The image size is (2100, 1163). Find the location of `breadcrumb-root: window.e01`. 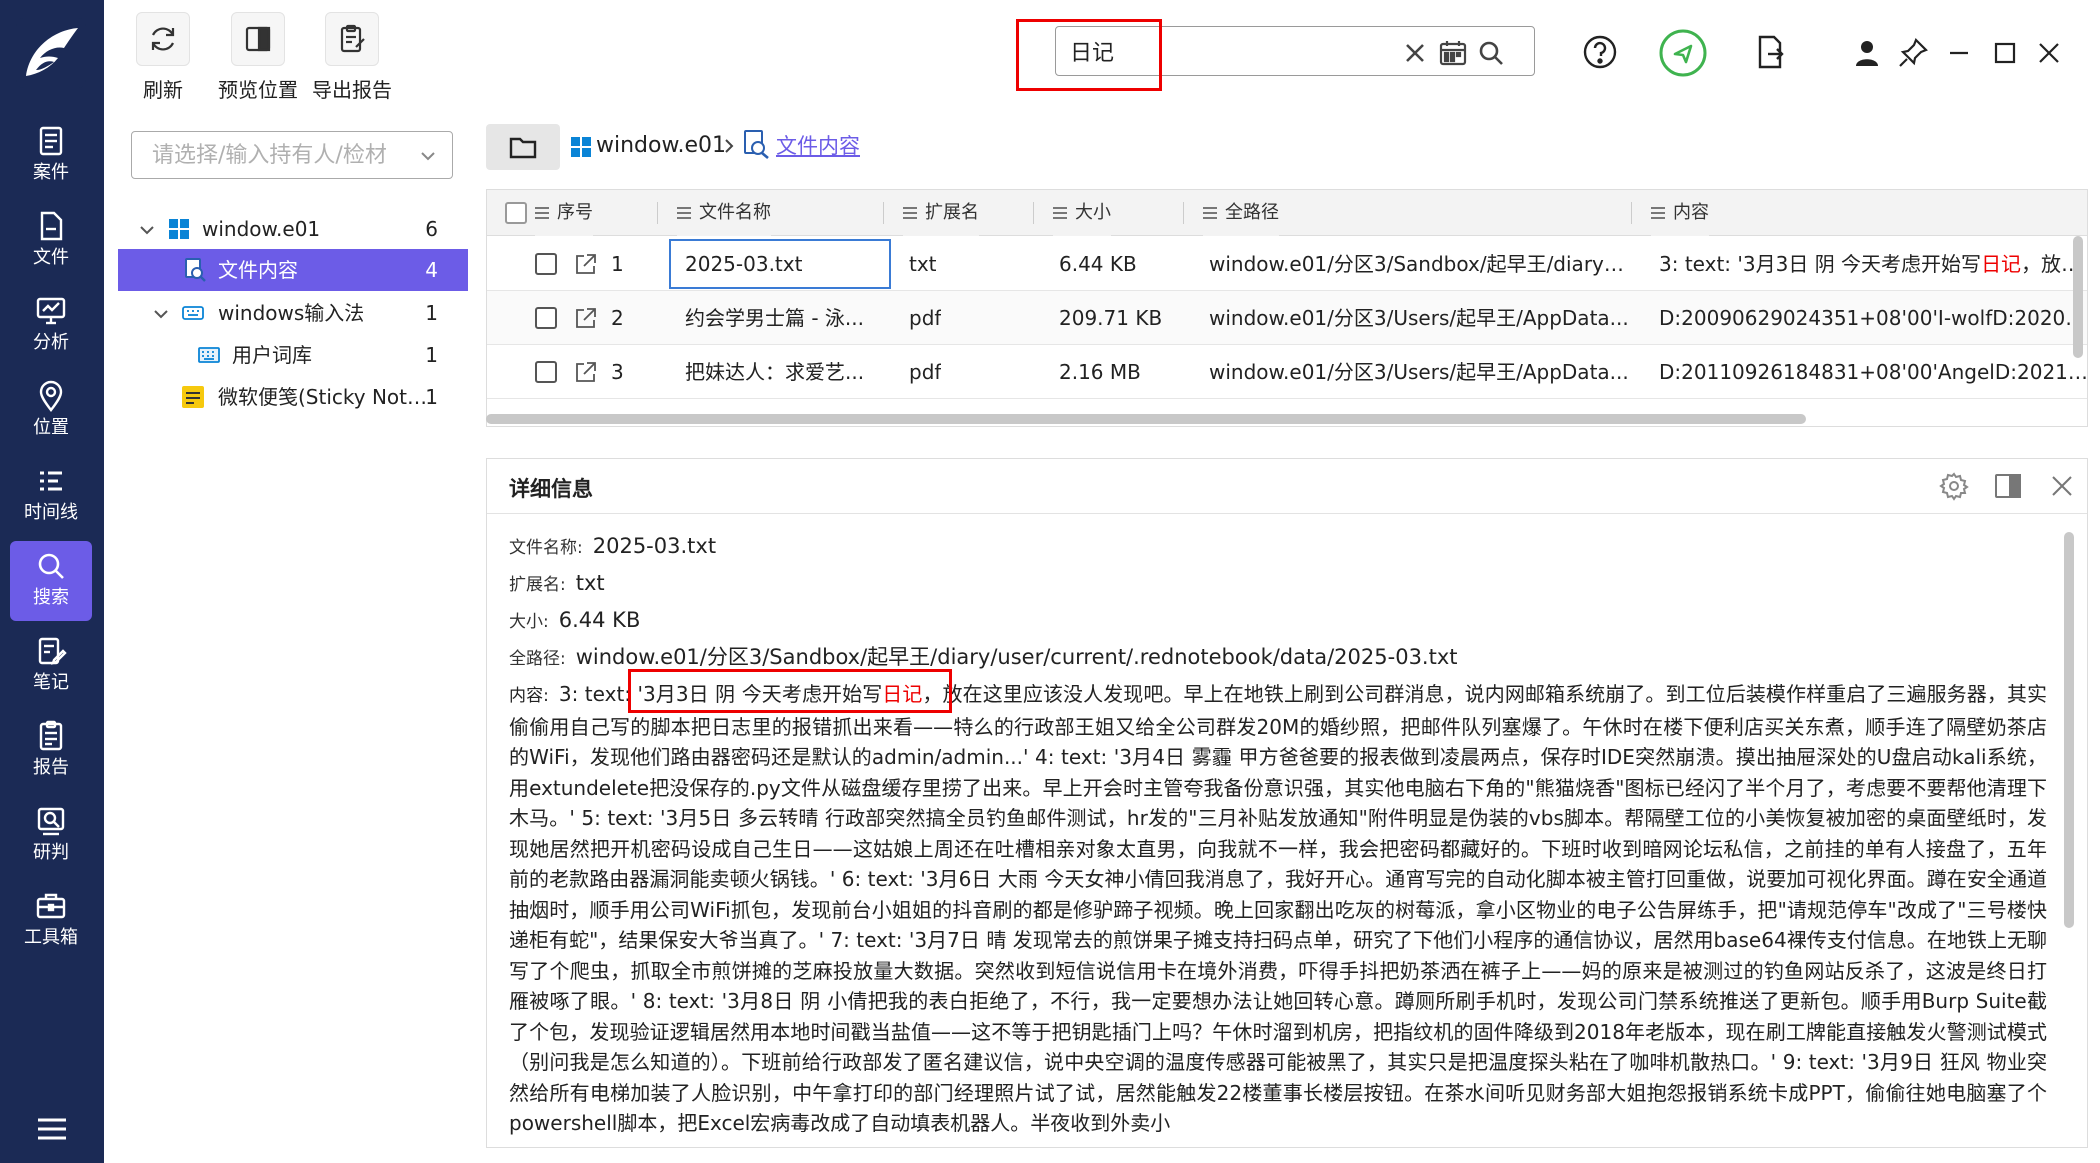

breadcrumb-root: window.e01 is located at coordinates (661, 146).